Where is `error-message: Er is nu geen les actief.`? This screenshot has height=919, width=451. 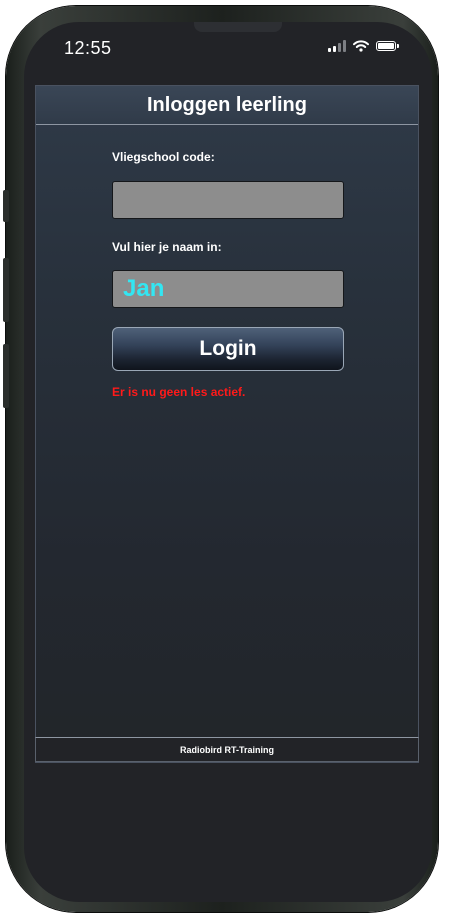
error-message: Er is nu geen les actief. is located at coordinates (179, 392).